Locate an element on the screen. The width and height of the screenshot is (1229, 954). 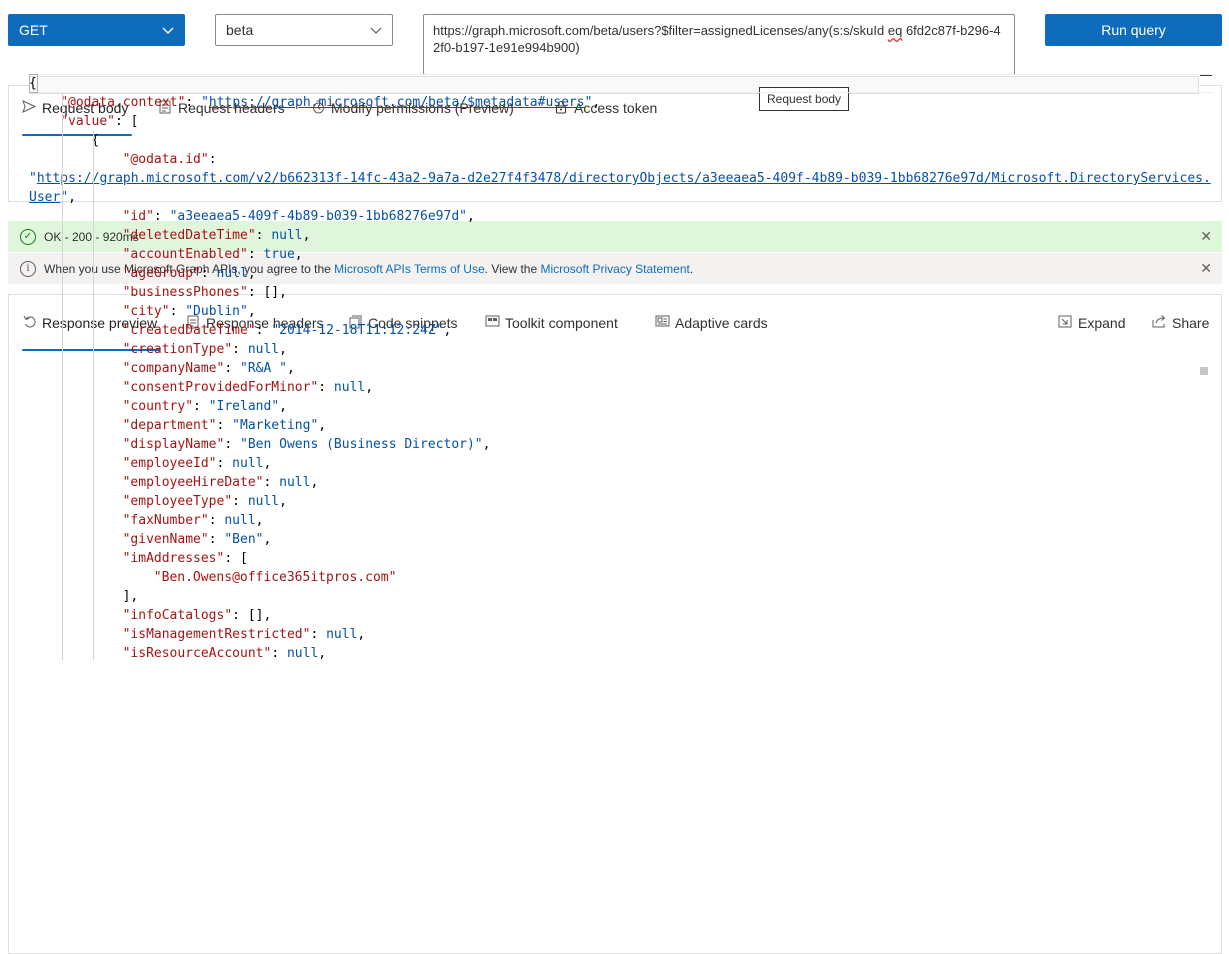
code-line: "Ben.Owens@office365itpros.com" is located at coordinates (275, 577).